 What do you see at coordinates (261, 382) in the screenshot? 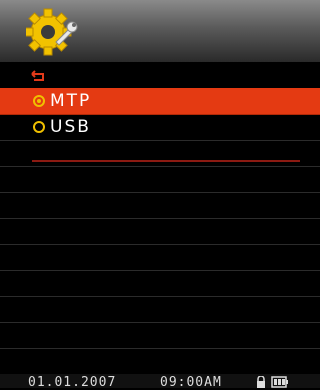
I see `lock-icon` at bounding box center [261, 382].